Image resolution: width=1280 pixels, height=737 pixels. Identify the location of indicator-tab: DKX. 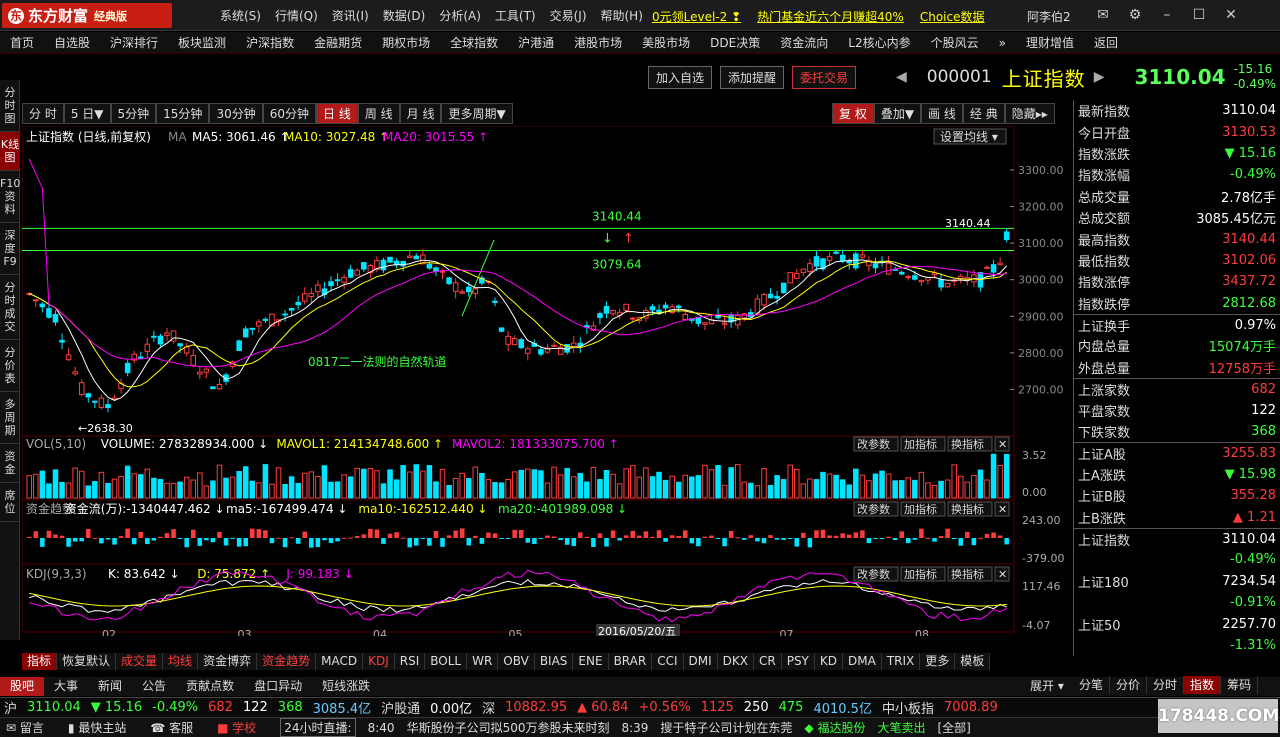
(736, 661).